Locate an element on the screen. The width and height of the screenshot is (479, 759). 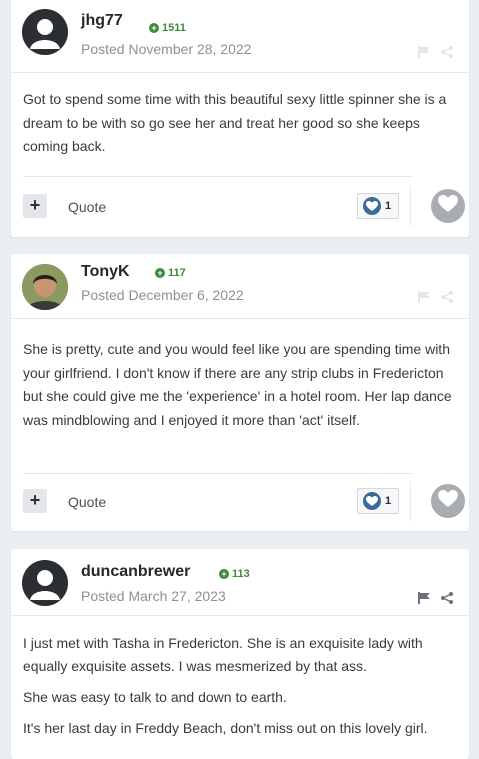
reputation-badge: + 117 is located at coordinates (170, 273).